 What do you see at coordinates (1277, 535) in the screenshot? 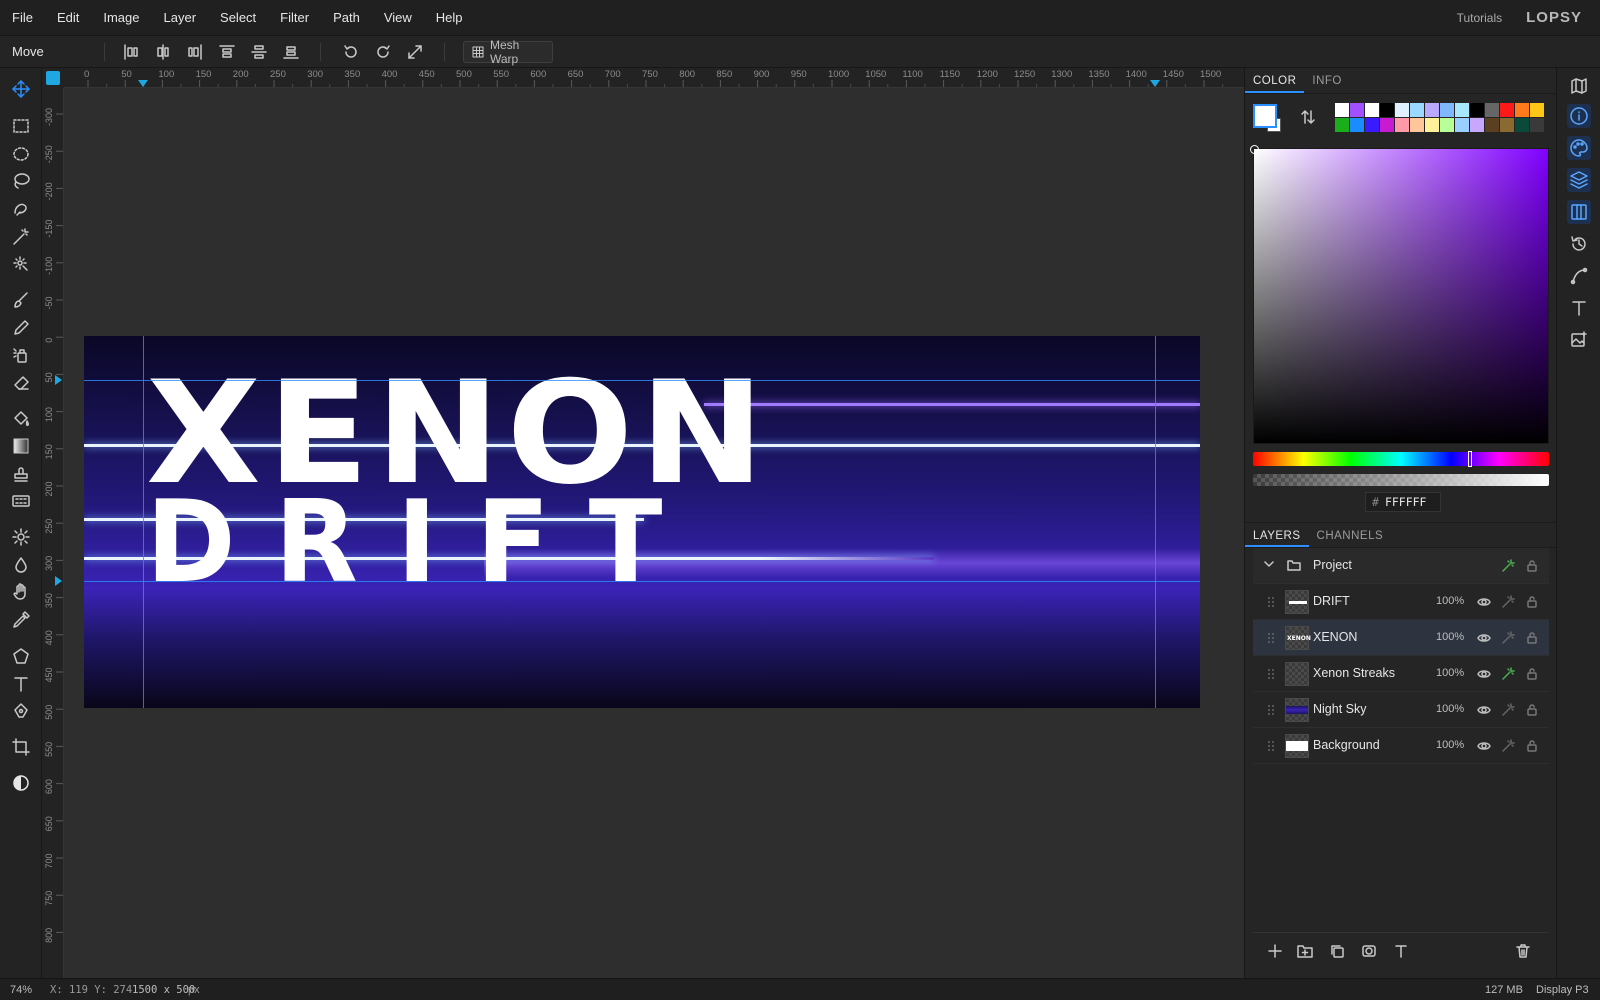
I see `tab-layers: LAYERS` at bounding box center [1277, 535].